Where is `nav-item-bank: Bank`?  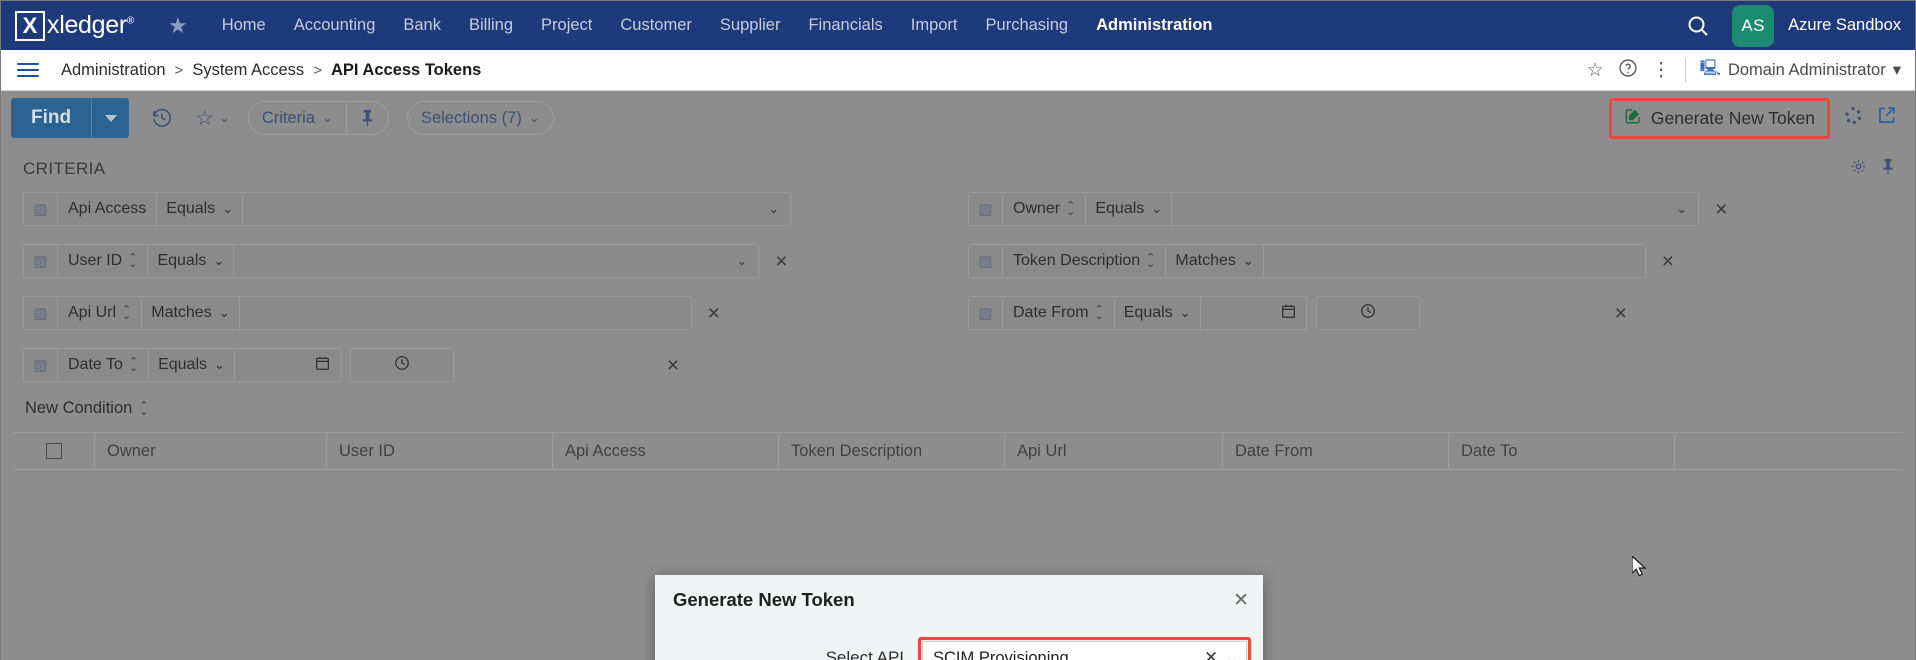
nav-item-bank: Bank is located at coordinates (422, 25).